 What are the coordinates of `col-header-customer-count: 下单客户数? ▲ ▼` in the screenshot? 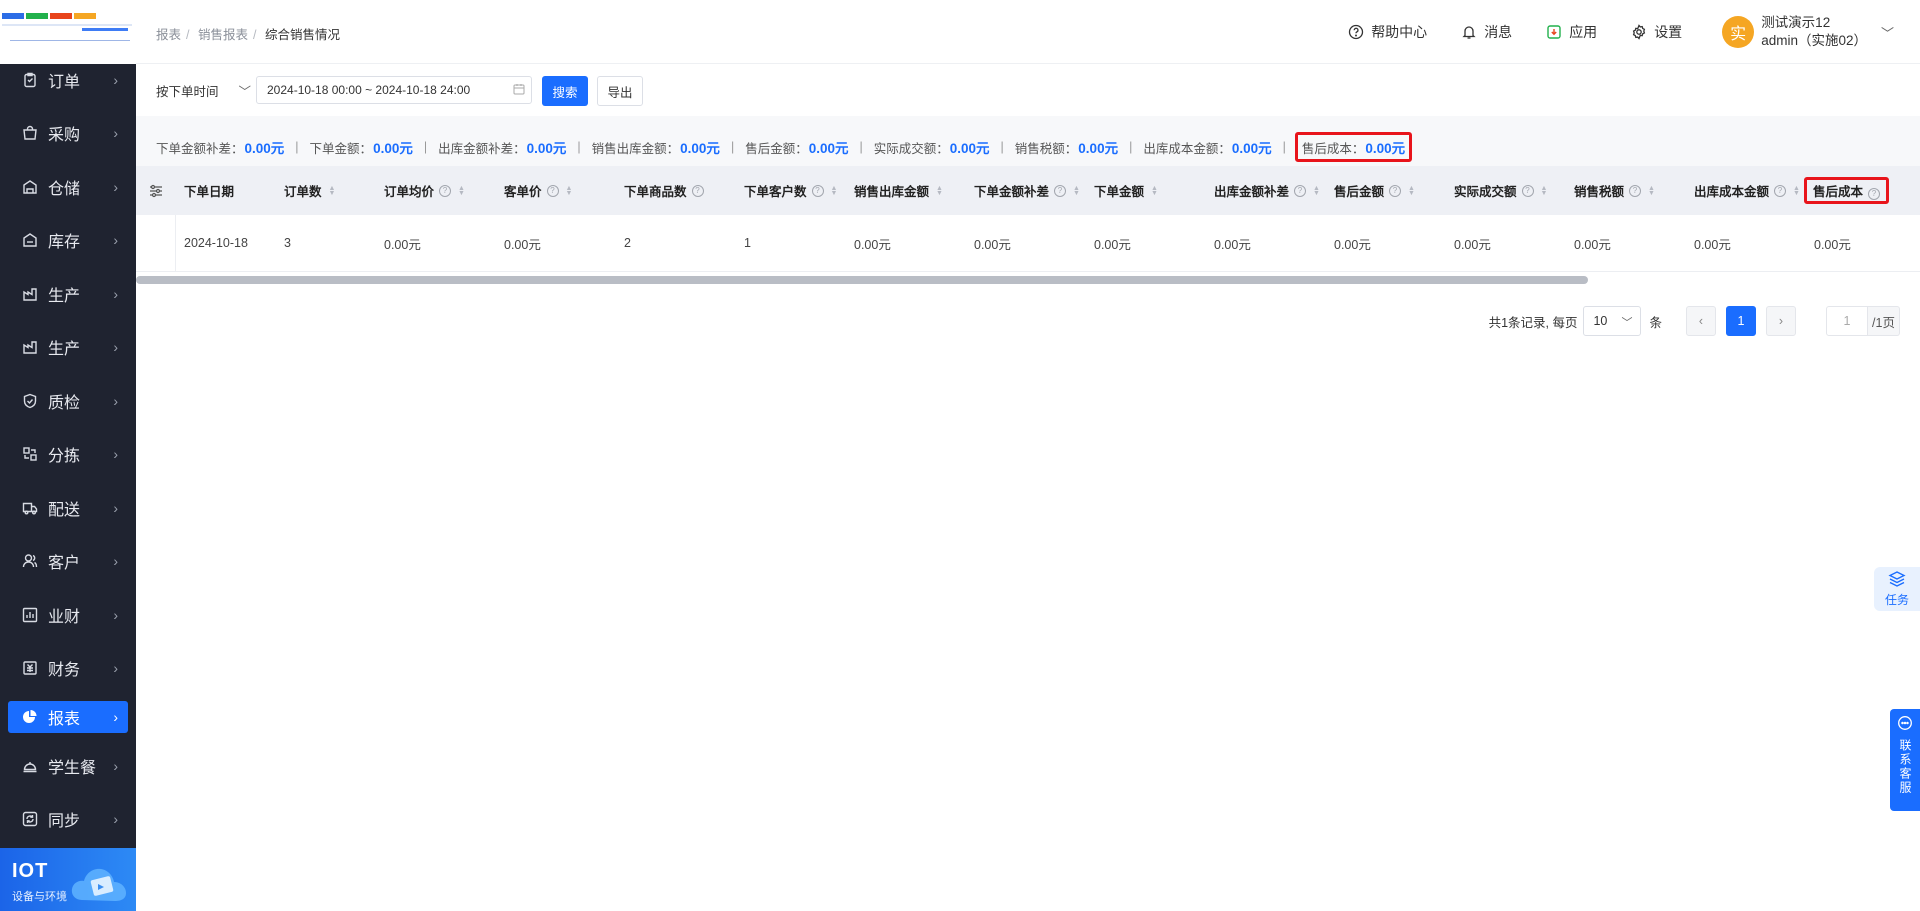 It's located at (790, 190).